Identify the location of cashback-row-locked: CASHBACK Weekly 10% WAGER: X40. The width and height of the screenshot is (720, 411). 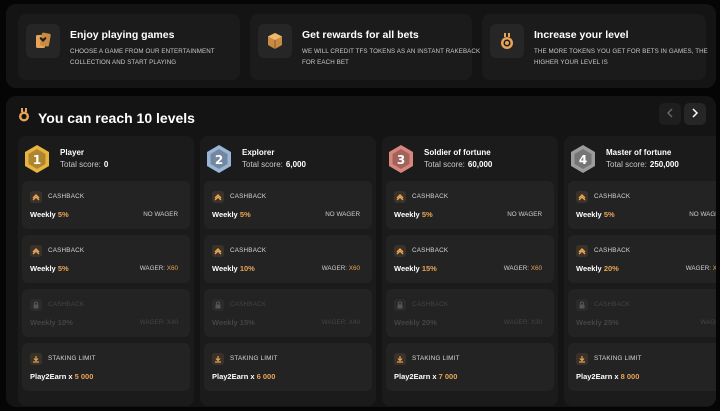
(106, 313).